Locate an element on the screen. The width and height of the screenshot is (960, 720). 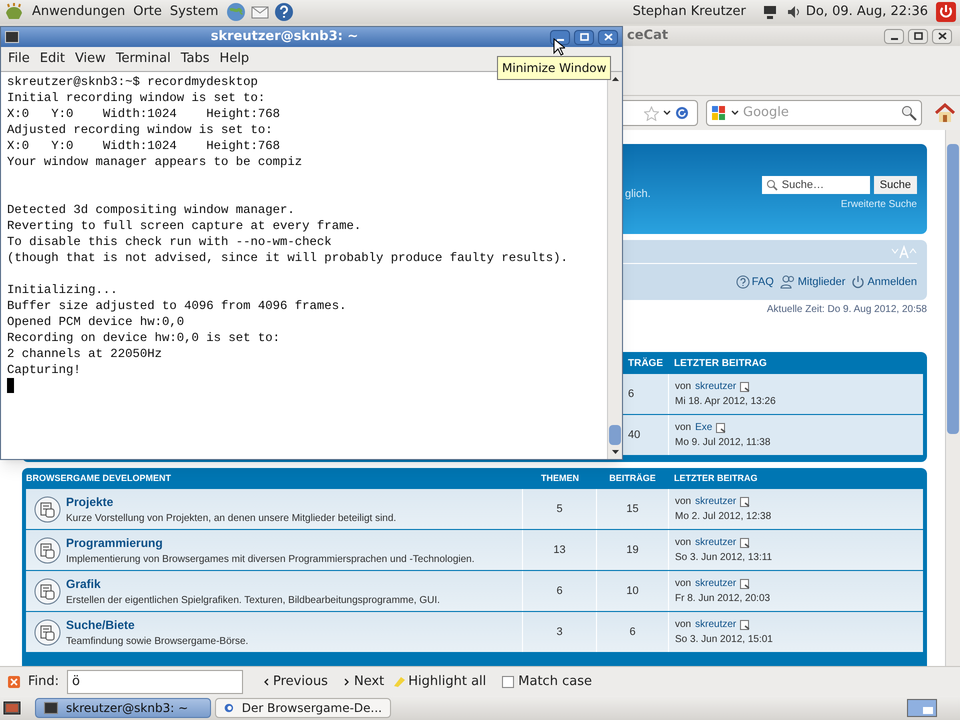
search-button: Suche is located at coordinates (895, 185).